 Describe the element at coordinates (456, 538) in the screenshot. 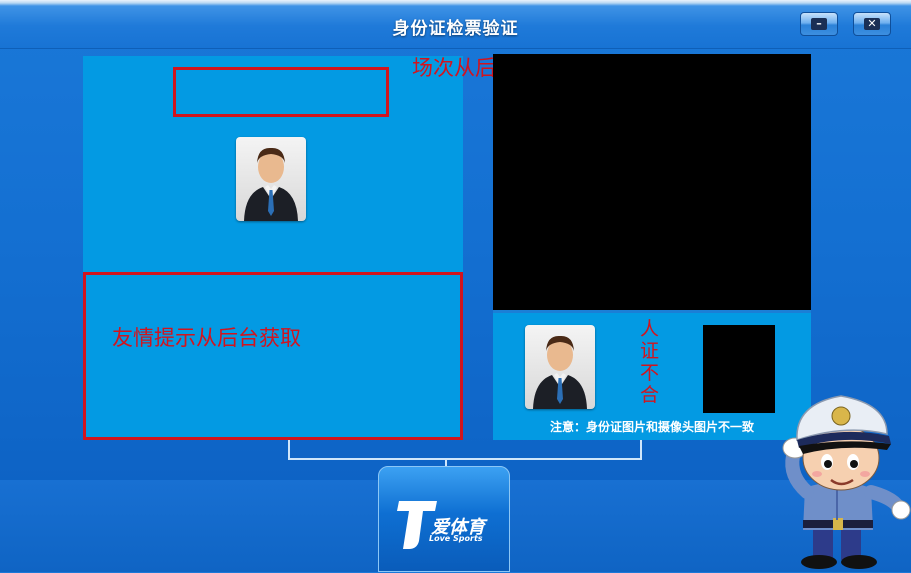

I see `brand-subtitle: Love Sports` at that location.